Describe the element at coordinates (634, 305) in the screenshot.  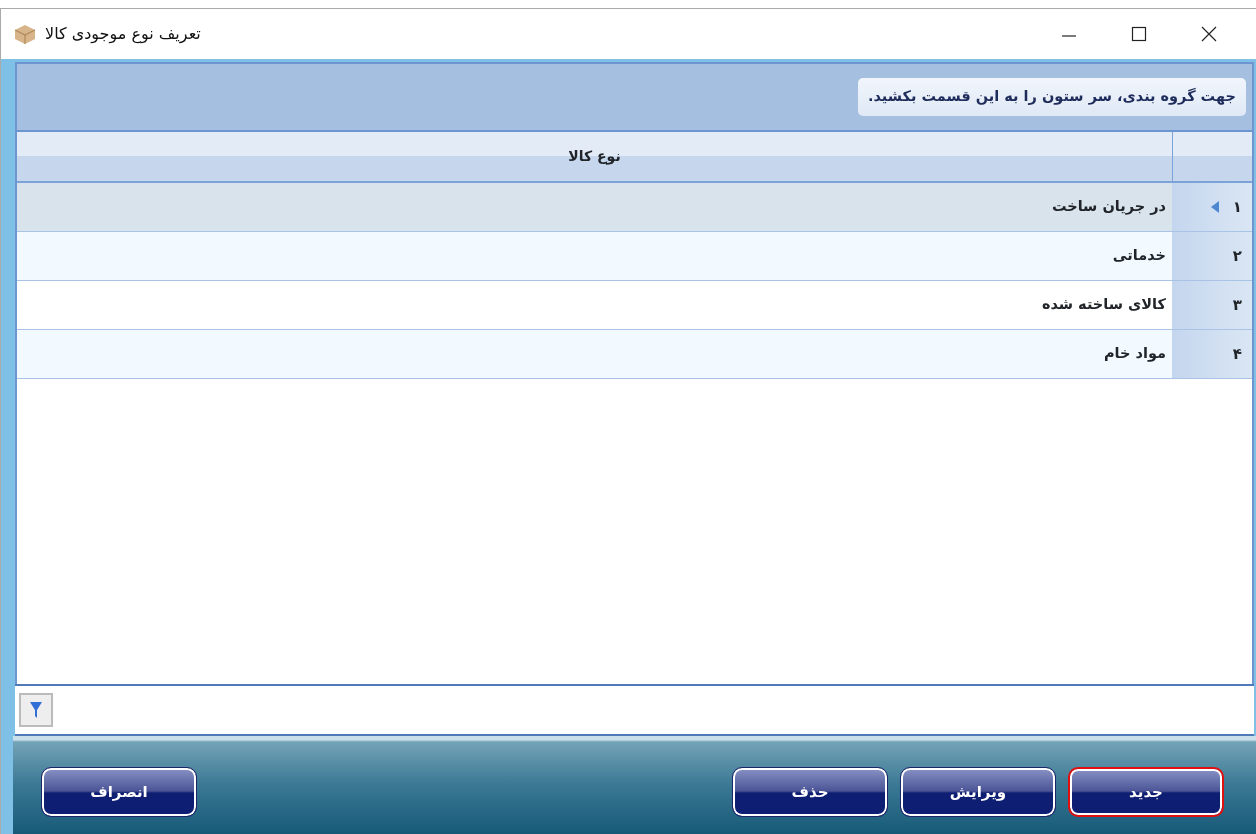
I see `table-row: ۳ کالای ساخته شده` at that location.